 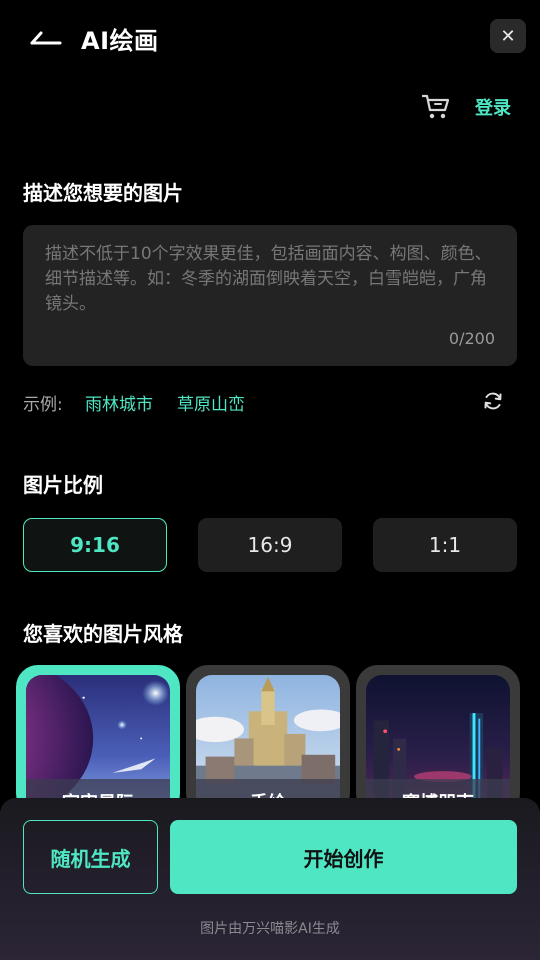 I want to click on cart-icon, so click(x=435, y=106).